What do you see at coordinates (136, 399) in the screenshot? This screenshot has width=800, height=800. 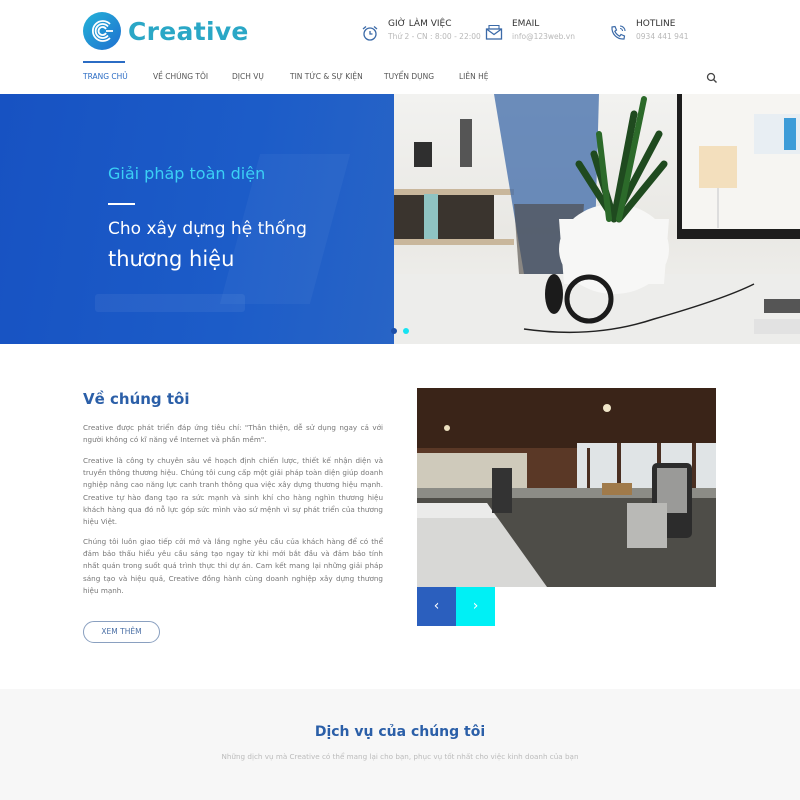 I see `about-title: Về chúng tôi` at bounding box center [136, 399].